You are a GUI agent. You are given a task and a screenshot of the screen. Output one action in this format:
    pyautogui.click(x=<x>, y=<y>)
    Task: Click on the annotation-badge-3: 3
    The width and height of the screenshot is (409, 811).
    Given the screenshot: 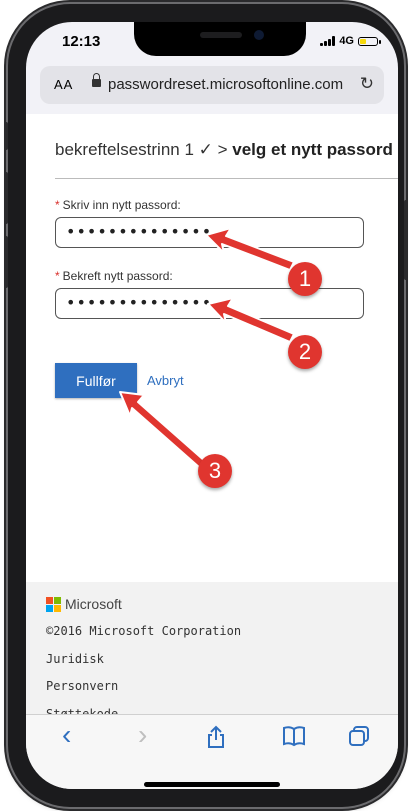 What is the action you would take?
    pyautogui.click(x=215, y=471)
    